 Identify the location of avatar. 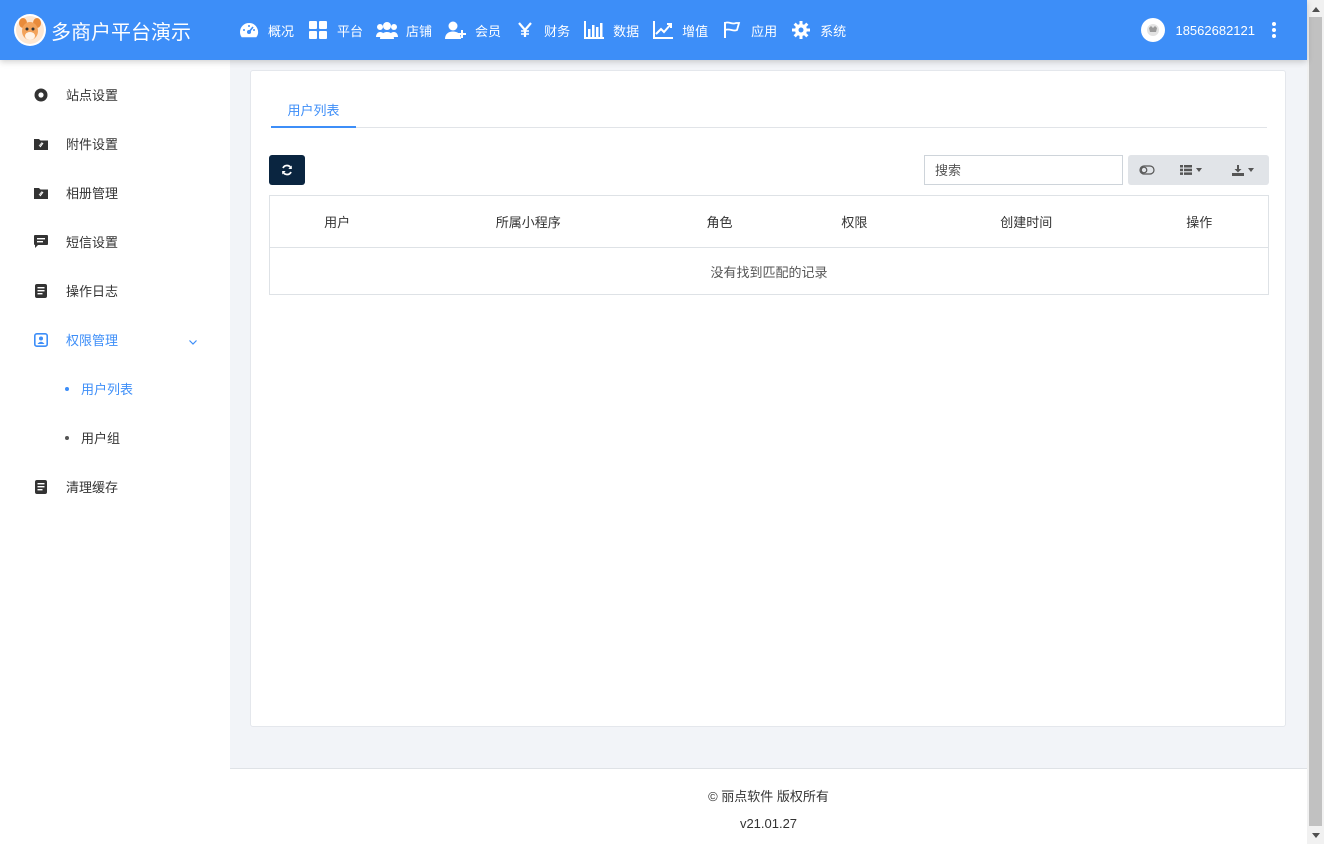
(1153, 30).